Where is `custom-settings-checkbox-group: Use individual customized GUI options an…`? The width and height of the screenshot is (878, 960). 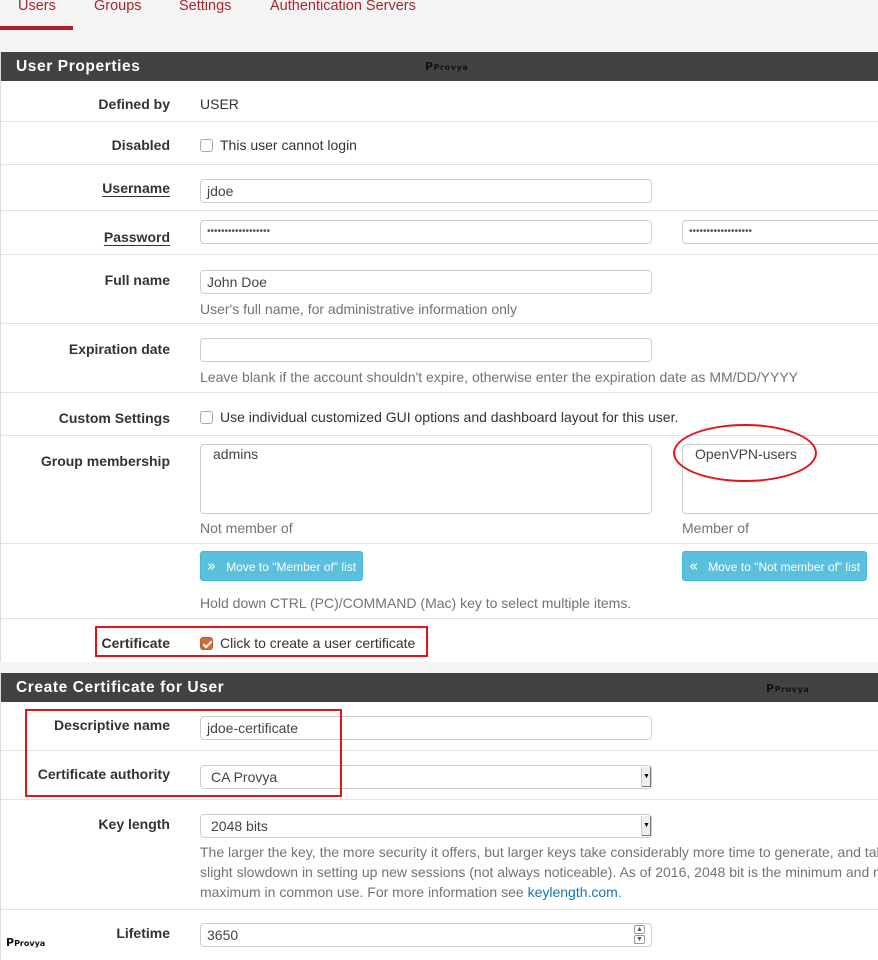 custom-settings-checkbox-group: Use individual customized GUI options an… is located at coordinates (439, 417).